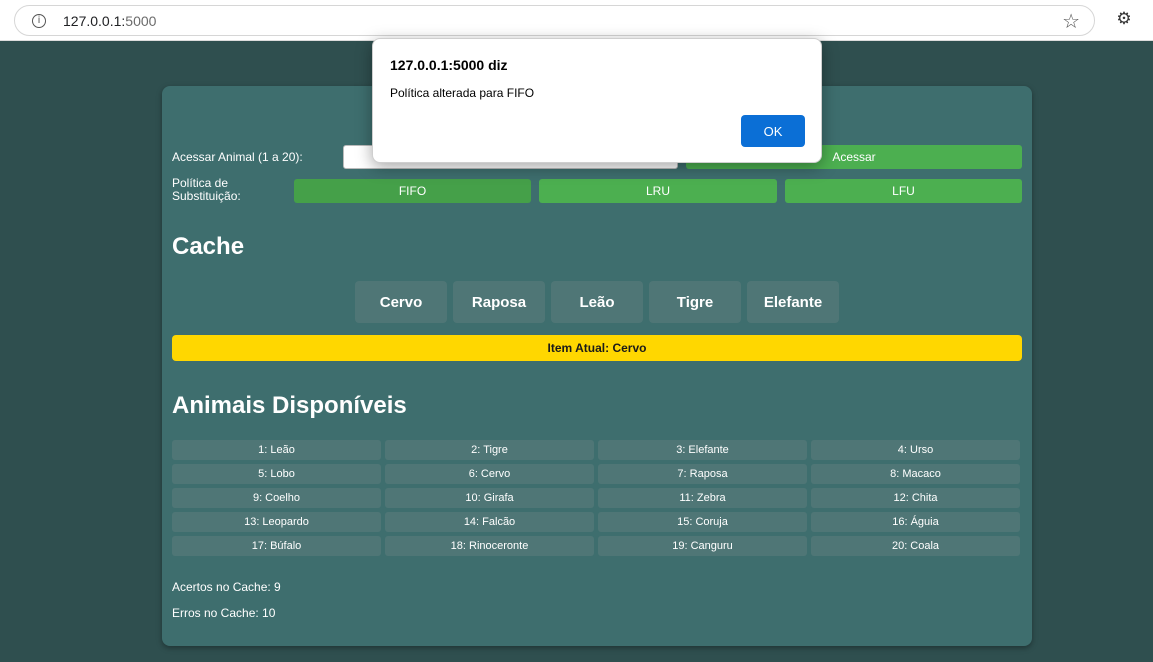  Describe the element at coordinates (489, 546) in the screenshot. I see `animal-item: 18: Rinoceronte` at that location.